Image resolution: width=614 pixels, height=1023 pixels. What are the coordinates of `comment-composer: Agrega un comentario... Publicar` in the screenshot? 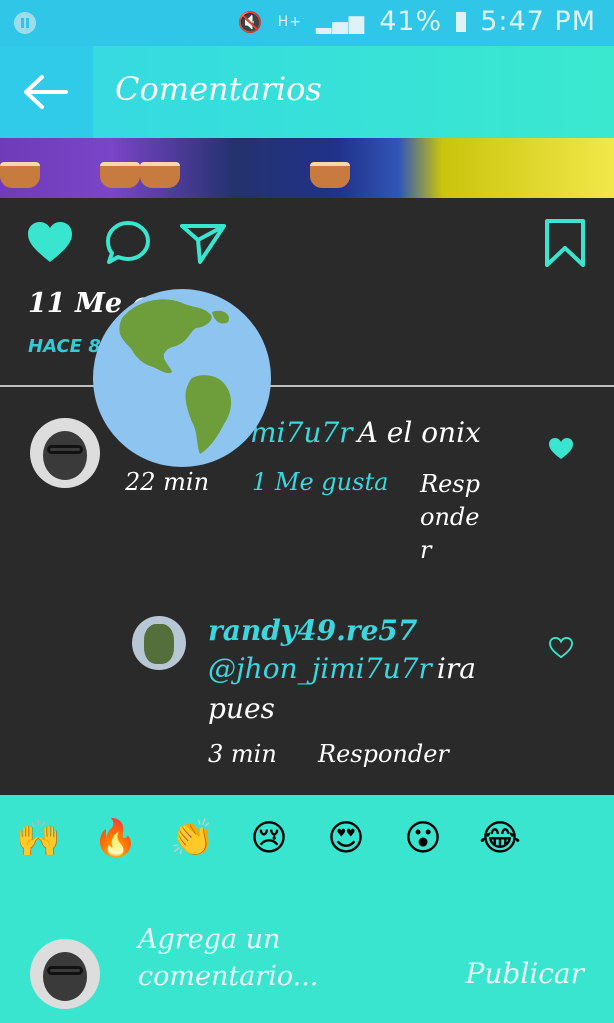 It's located at (307, 959).